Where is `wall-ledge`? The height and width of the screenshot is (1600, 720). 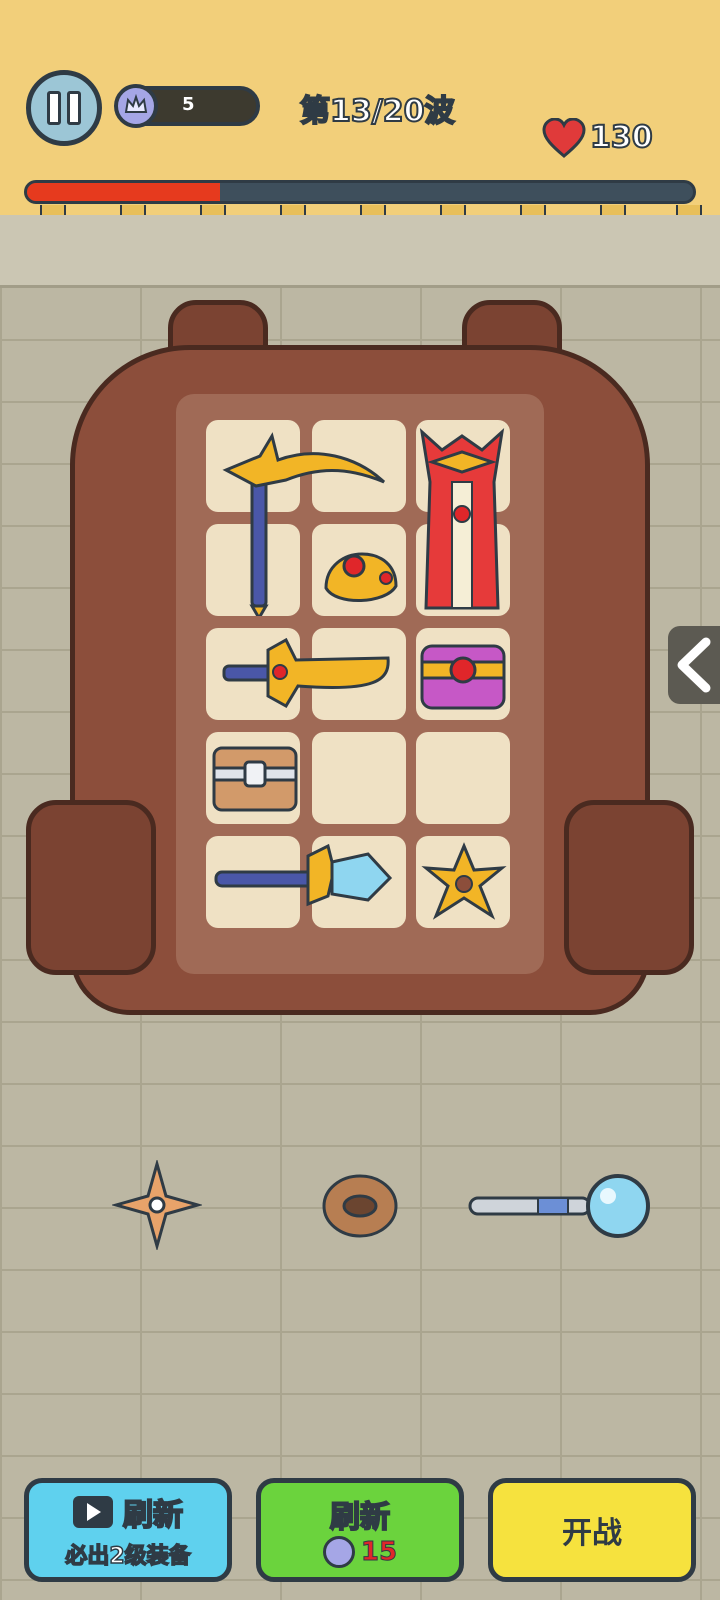 wall-ledge is located at coordinates (360, 251).